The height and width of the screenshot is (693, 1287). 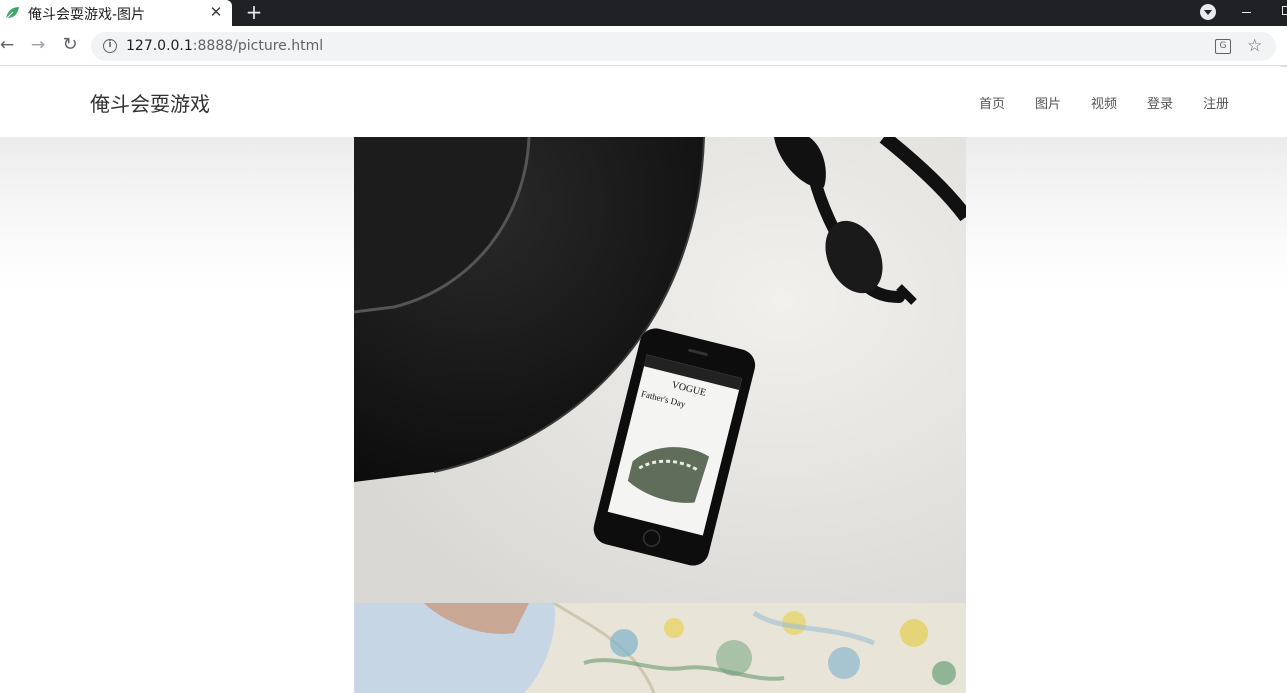 What do you see at coordinates (643, 13) in the screenshot?
I see `tab-strip: 俺斗会耍游戏-图片 ✕ +` at bounding box center [643, 13].